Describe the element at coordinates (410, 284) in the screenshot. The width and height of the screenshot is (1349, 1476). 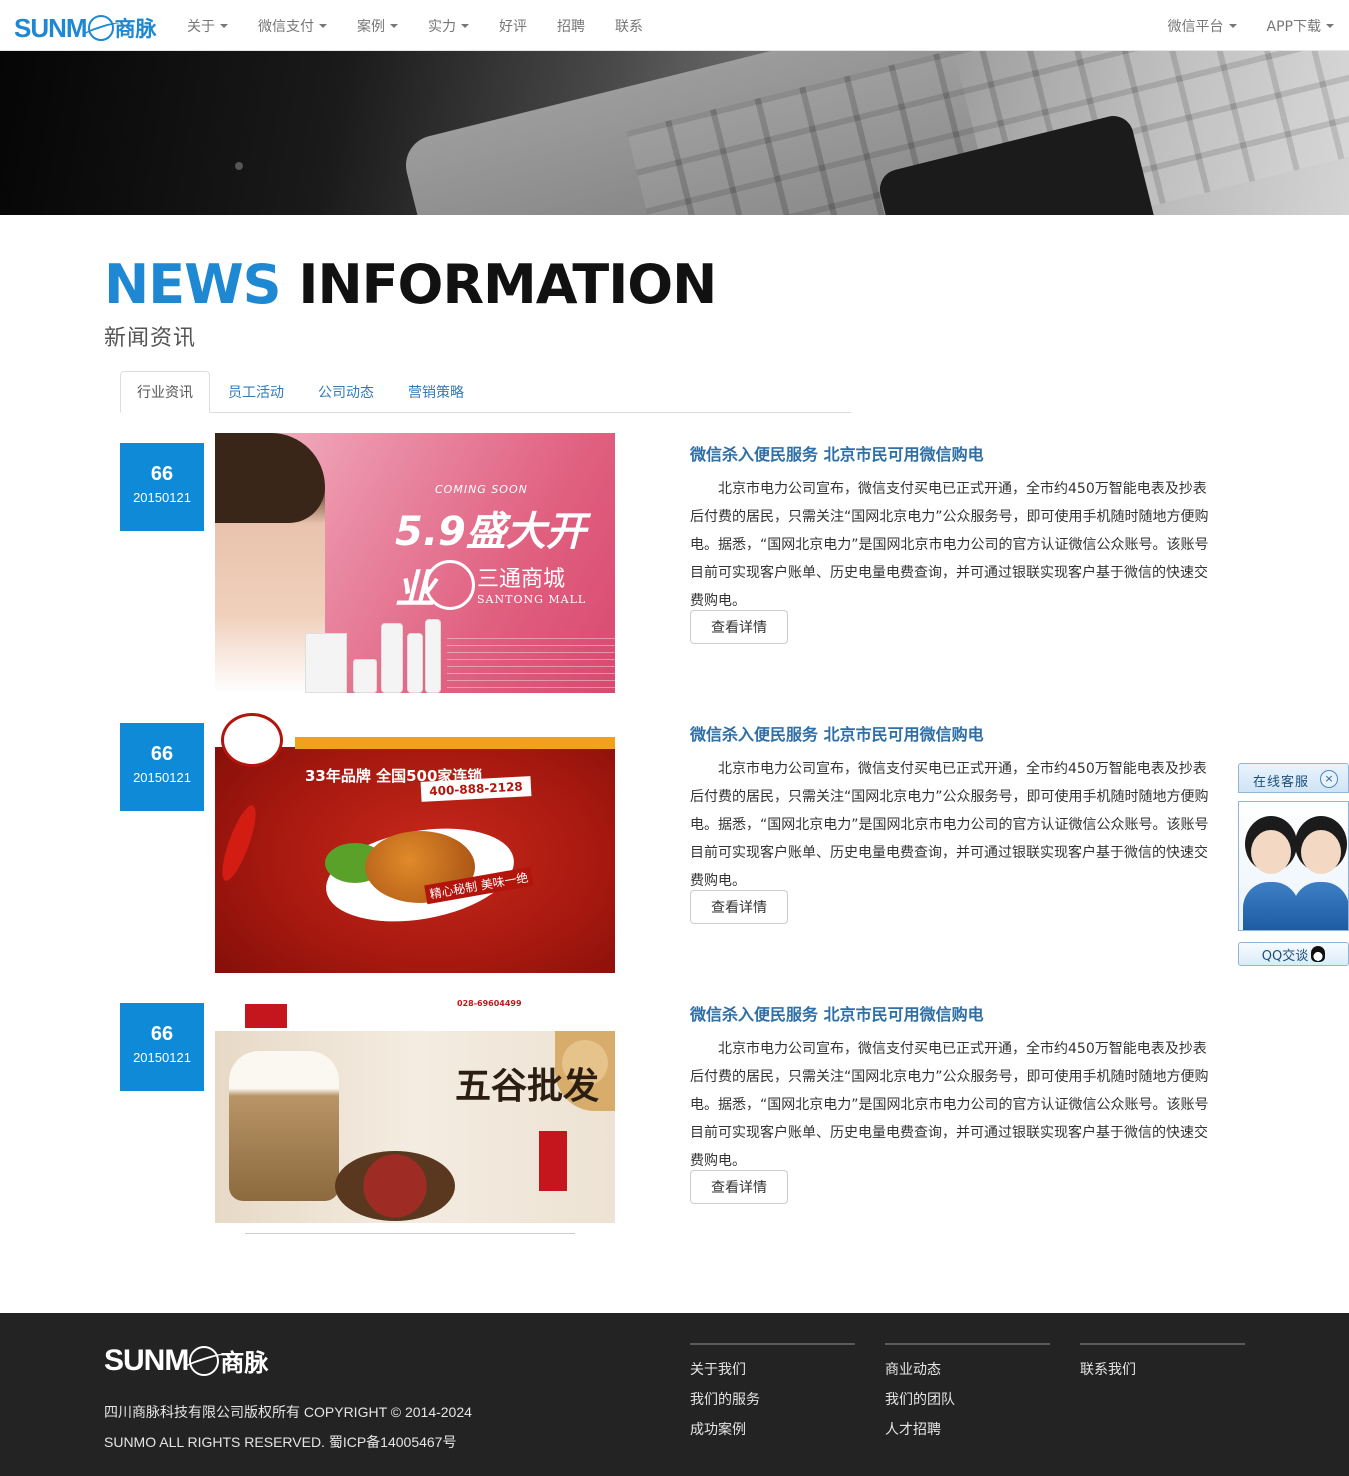
I see `heading-english: NEWS INFORMATION` at that location.